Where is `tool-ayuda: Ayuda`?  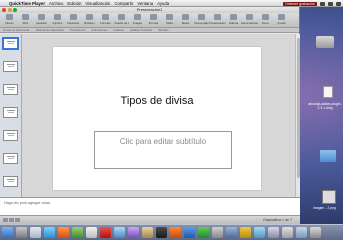
tool-ayuda: Ayuda is located at coordinates (281, 20).